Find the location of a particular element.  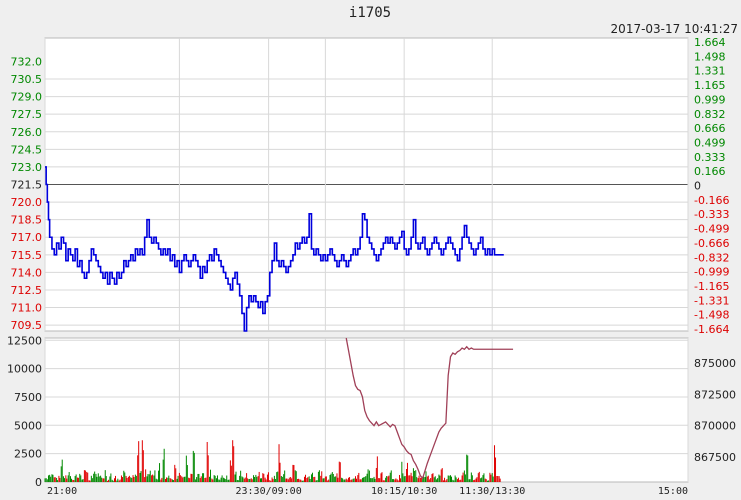

price-tick-label: 720.0 is located at coordinates (27, 202).